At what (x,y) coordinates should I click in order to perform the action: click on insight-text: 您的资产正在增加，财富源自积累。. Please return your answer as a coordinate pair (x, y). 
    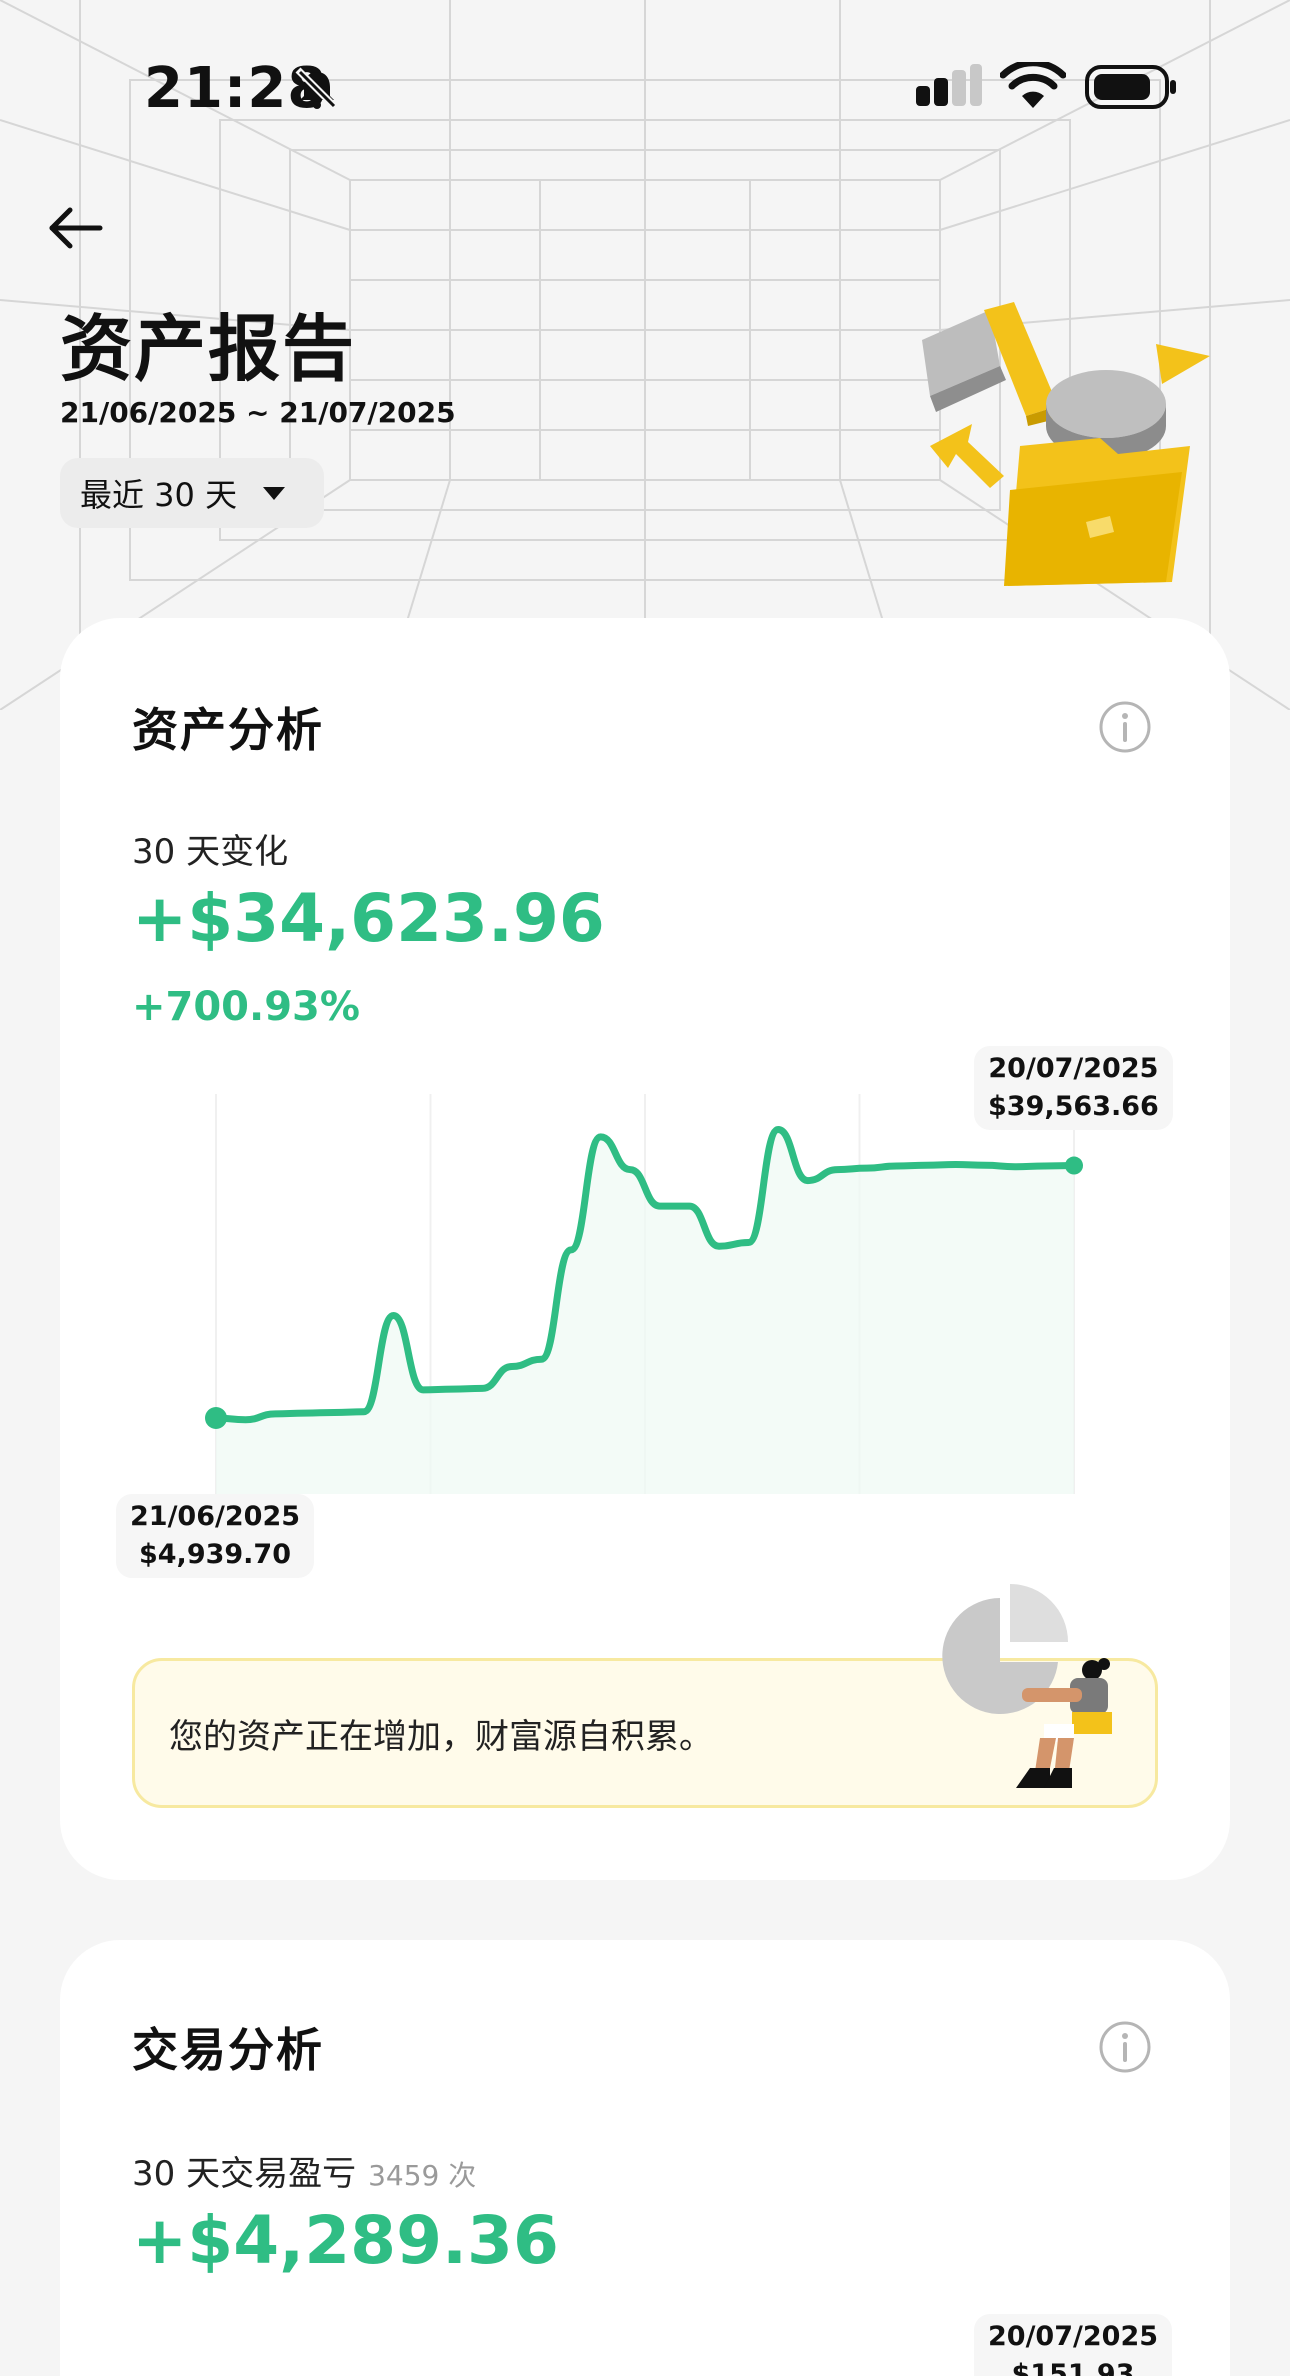
    Looking at the image, I should click on (441, 1736).